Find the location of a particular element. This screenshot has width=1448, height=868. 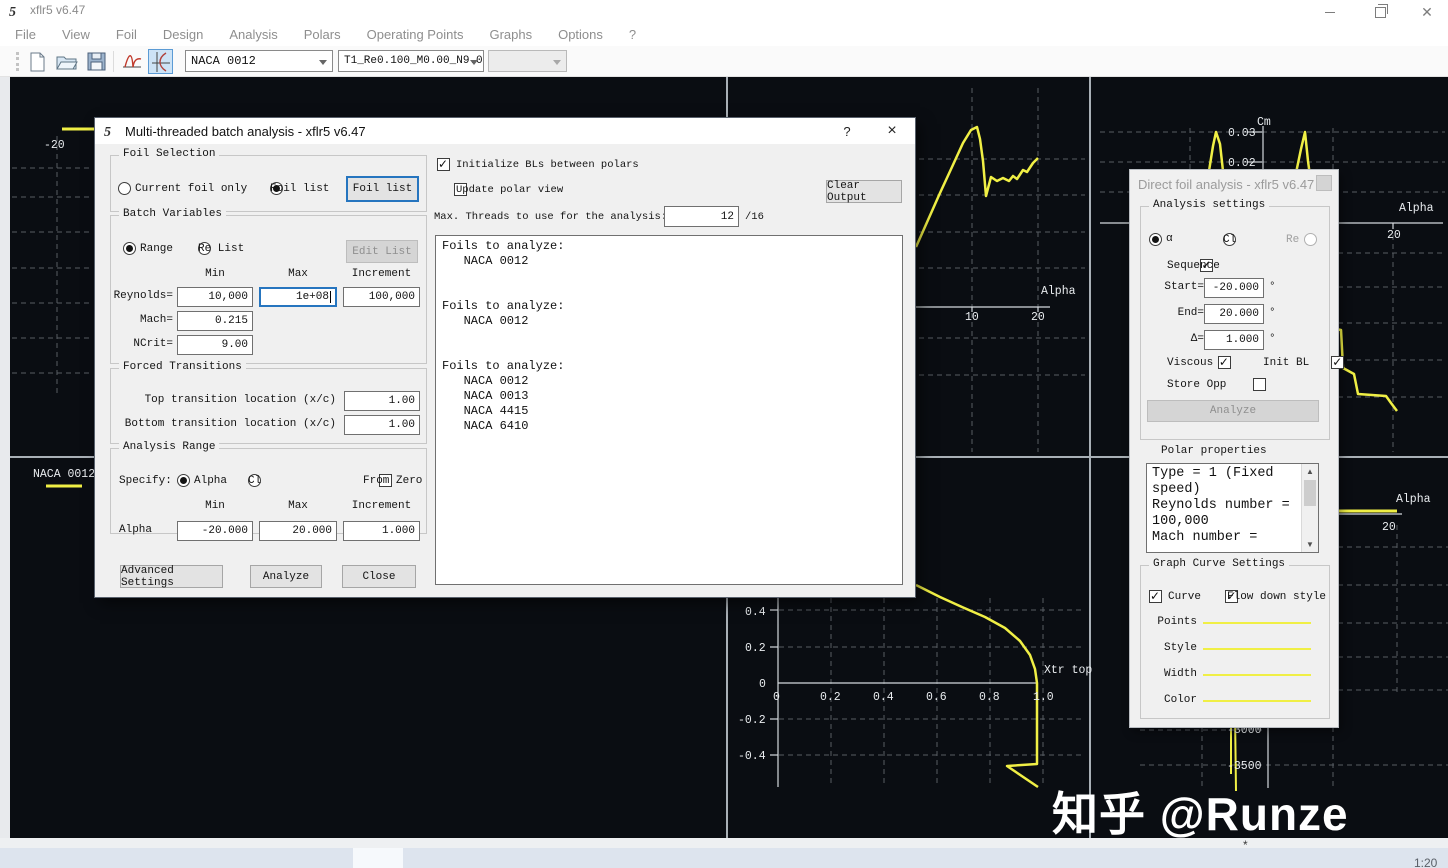

flow-down-label: Flow down style is located at coordinates (1277, 597).